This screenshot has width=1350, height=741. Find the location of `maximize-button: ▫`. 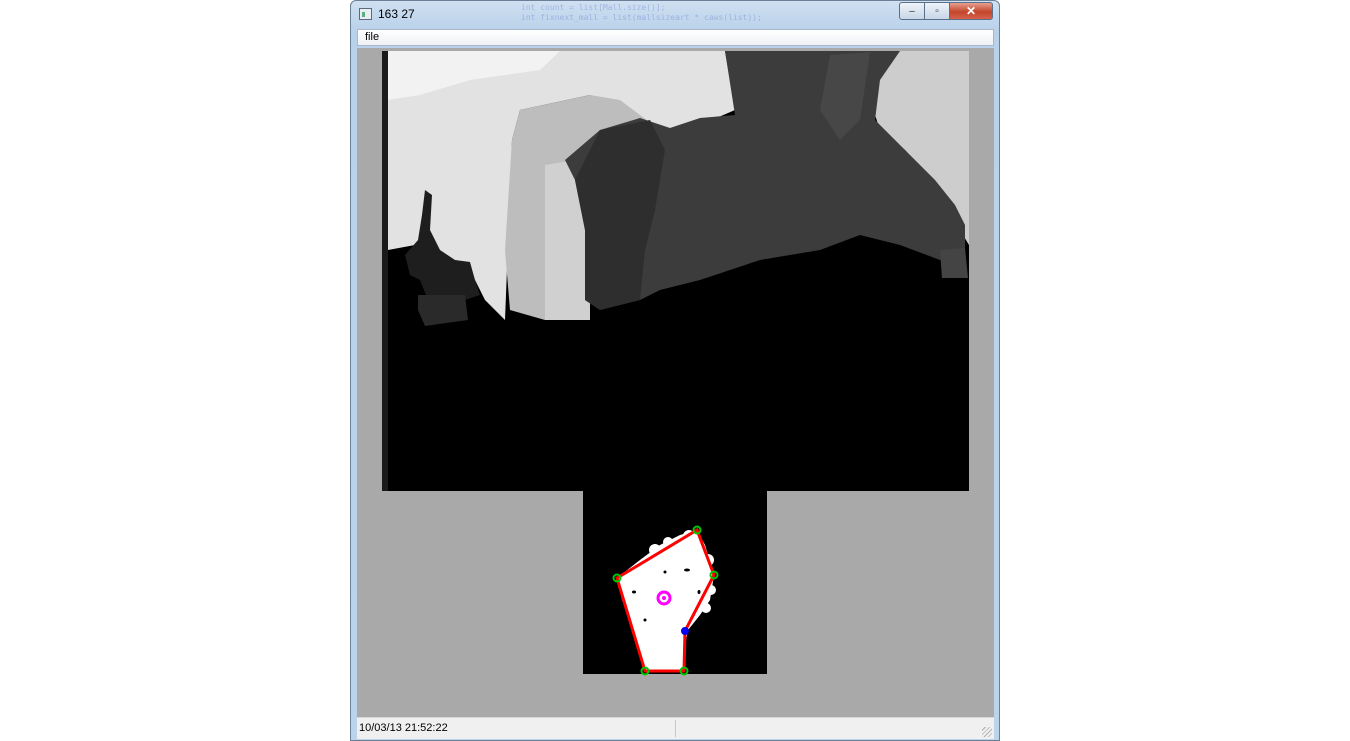

maximize-button: ▫ is located at coordinates (937, 11).